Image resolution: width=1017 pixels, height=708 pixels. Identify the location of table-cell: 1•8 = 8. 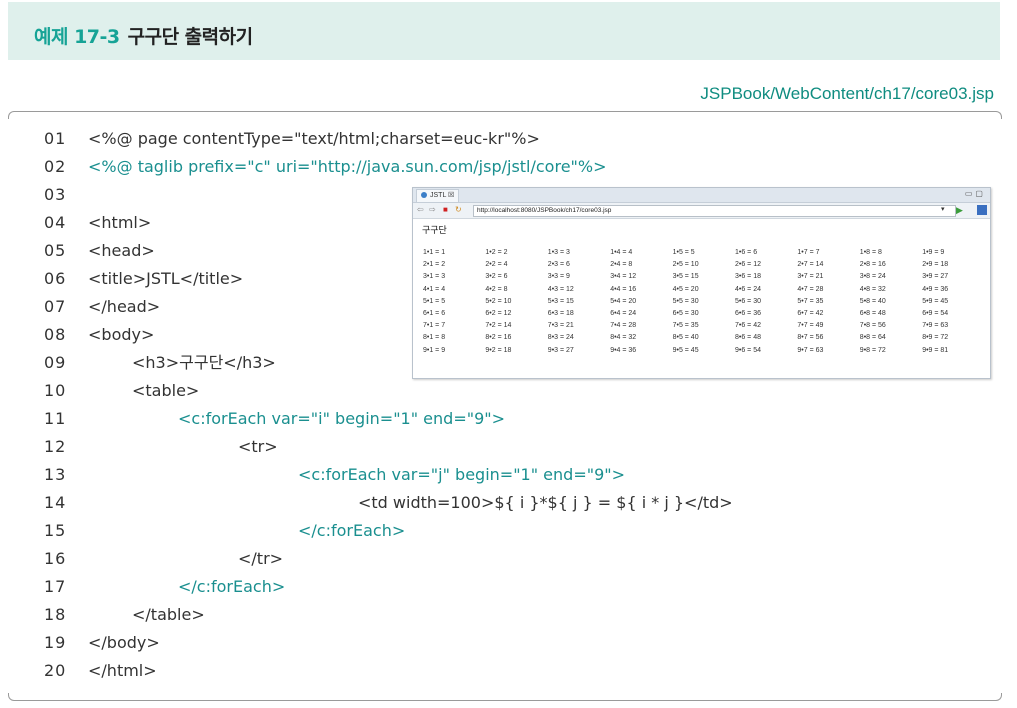
(870, 252).